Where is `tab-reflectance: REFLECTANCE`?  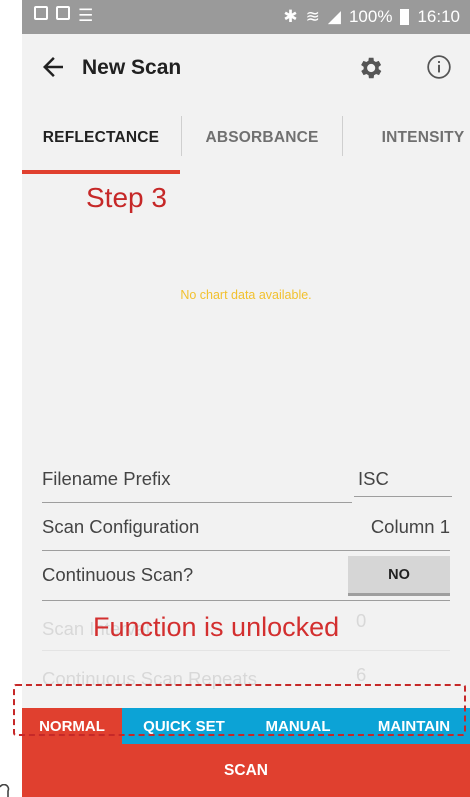 tab-reflectance: REFLECTANCE is located at coordinates (101, 138).